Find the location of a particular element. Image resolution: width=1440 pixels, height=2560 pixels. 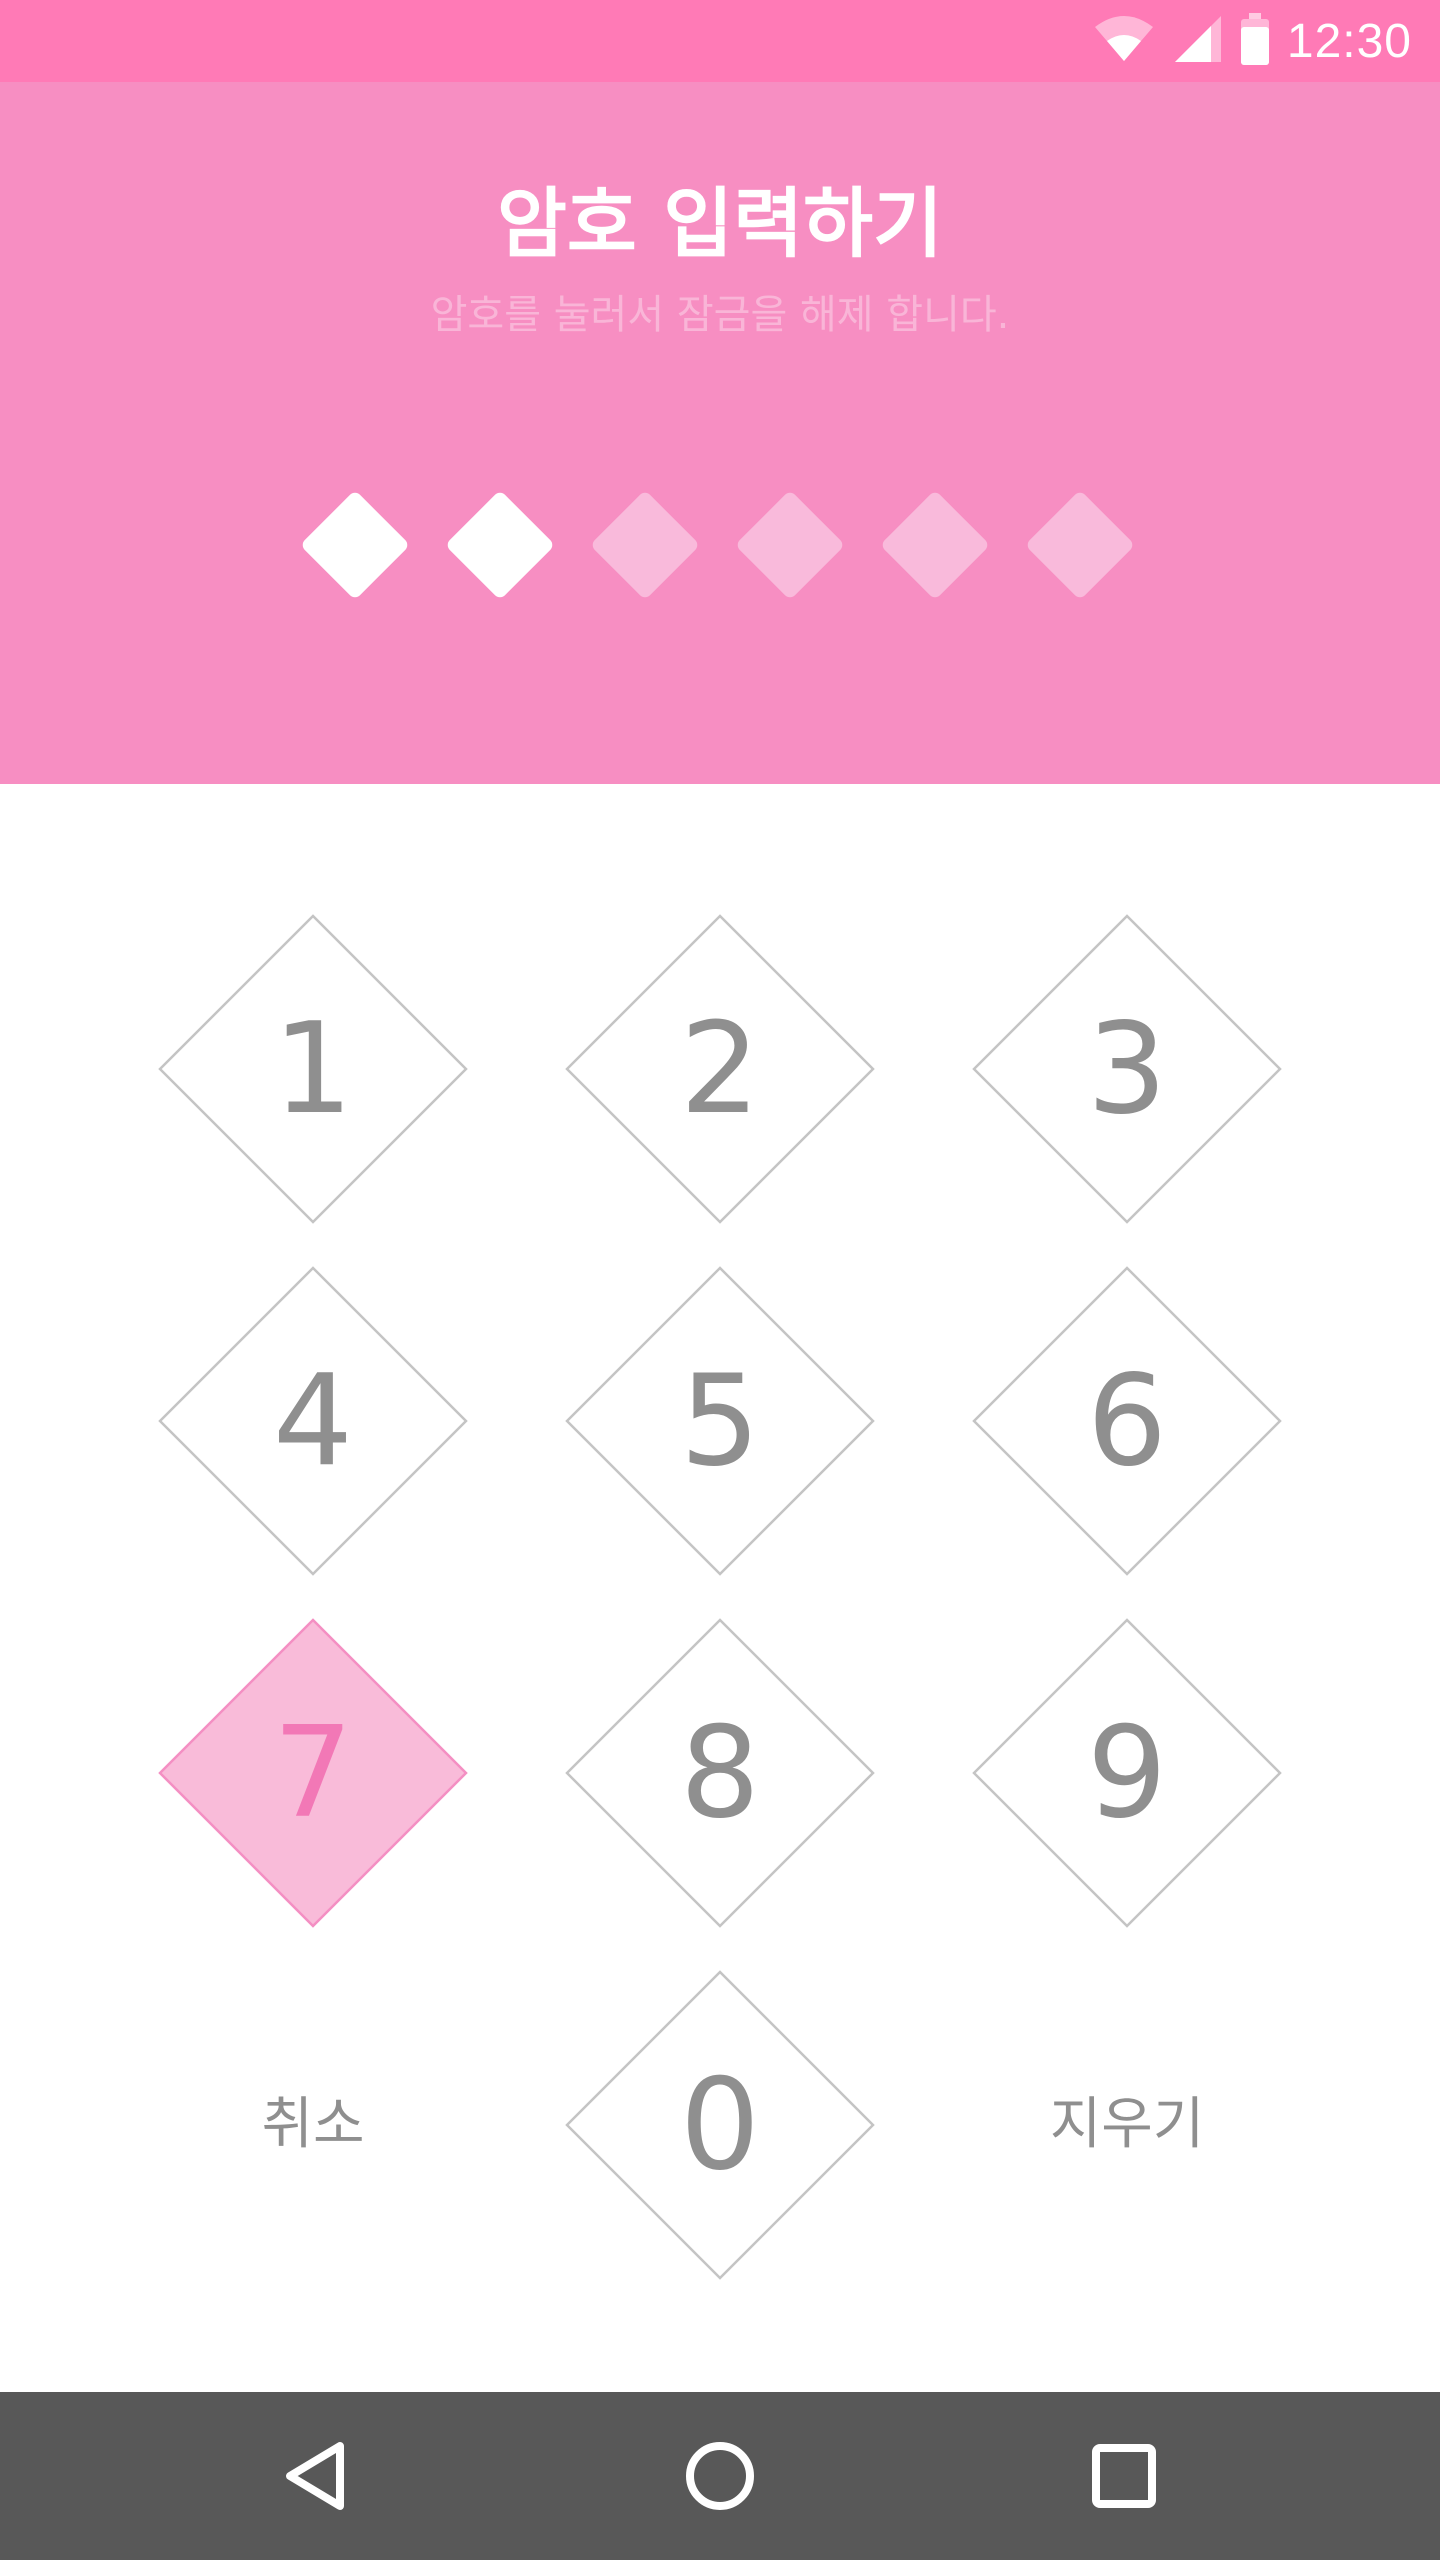

key-8: 8 is located at coordinates (720, 1773).